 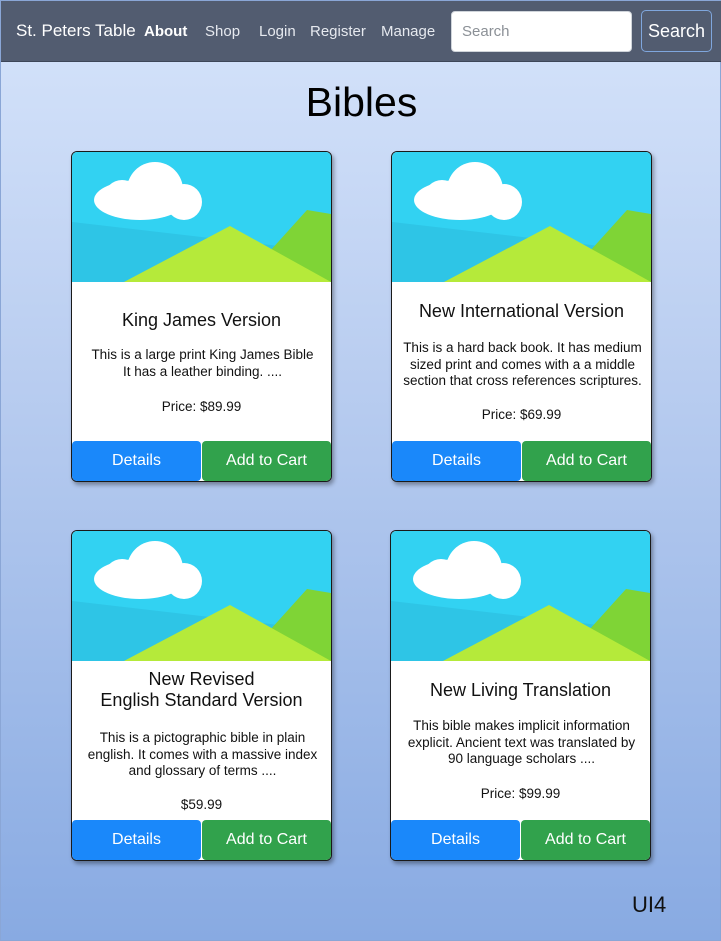 I want to click on nav-link-manage: Manage, so click(x=408, y=32).